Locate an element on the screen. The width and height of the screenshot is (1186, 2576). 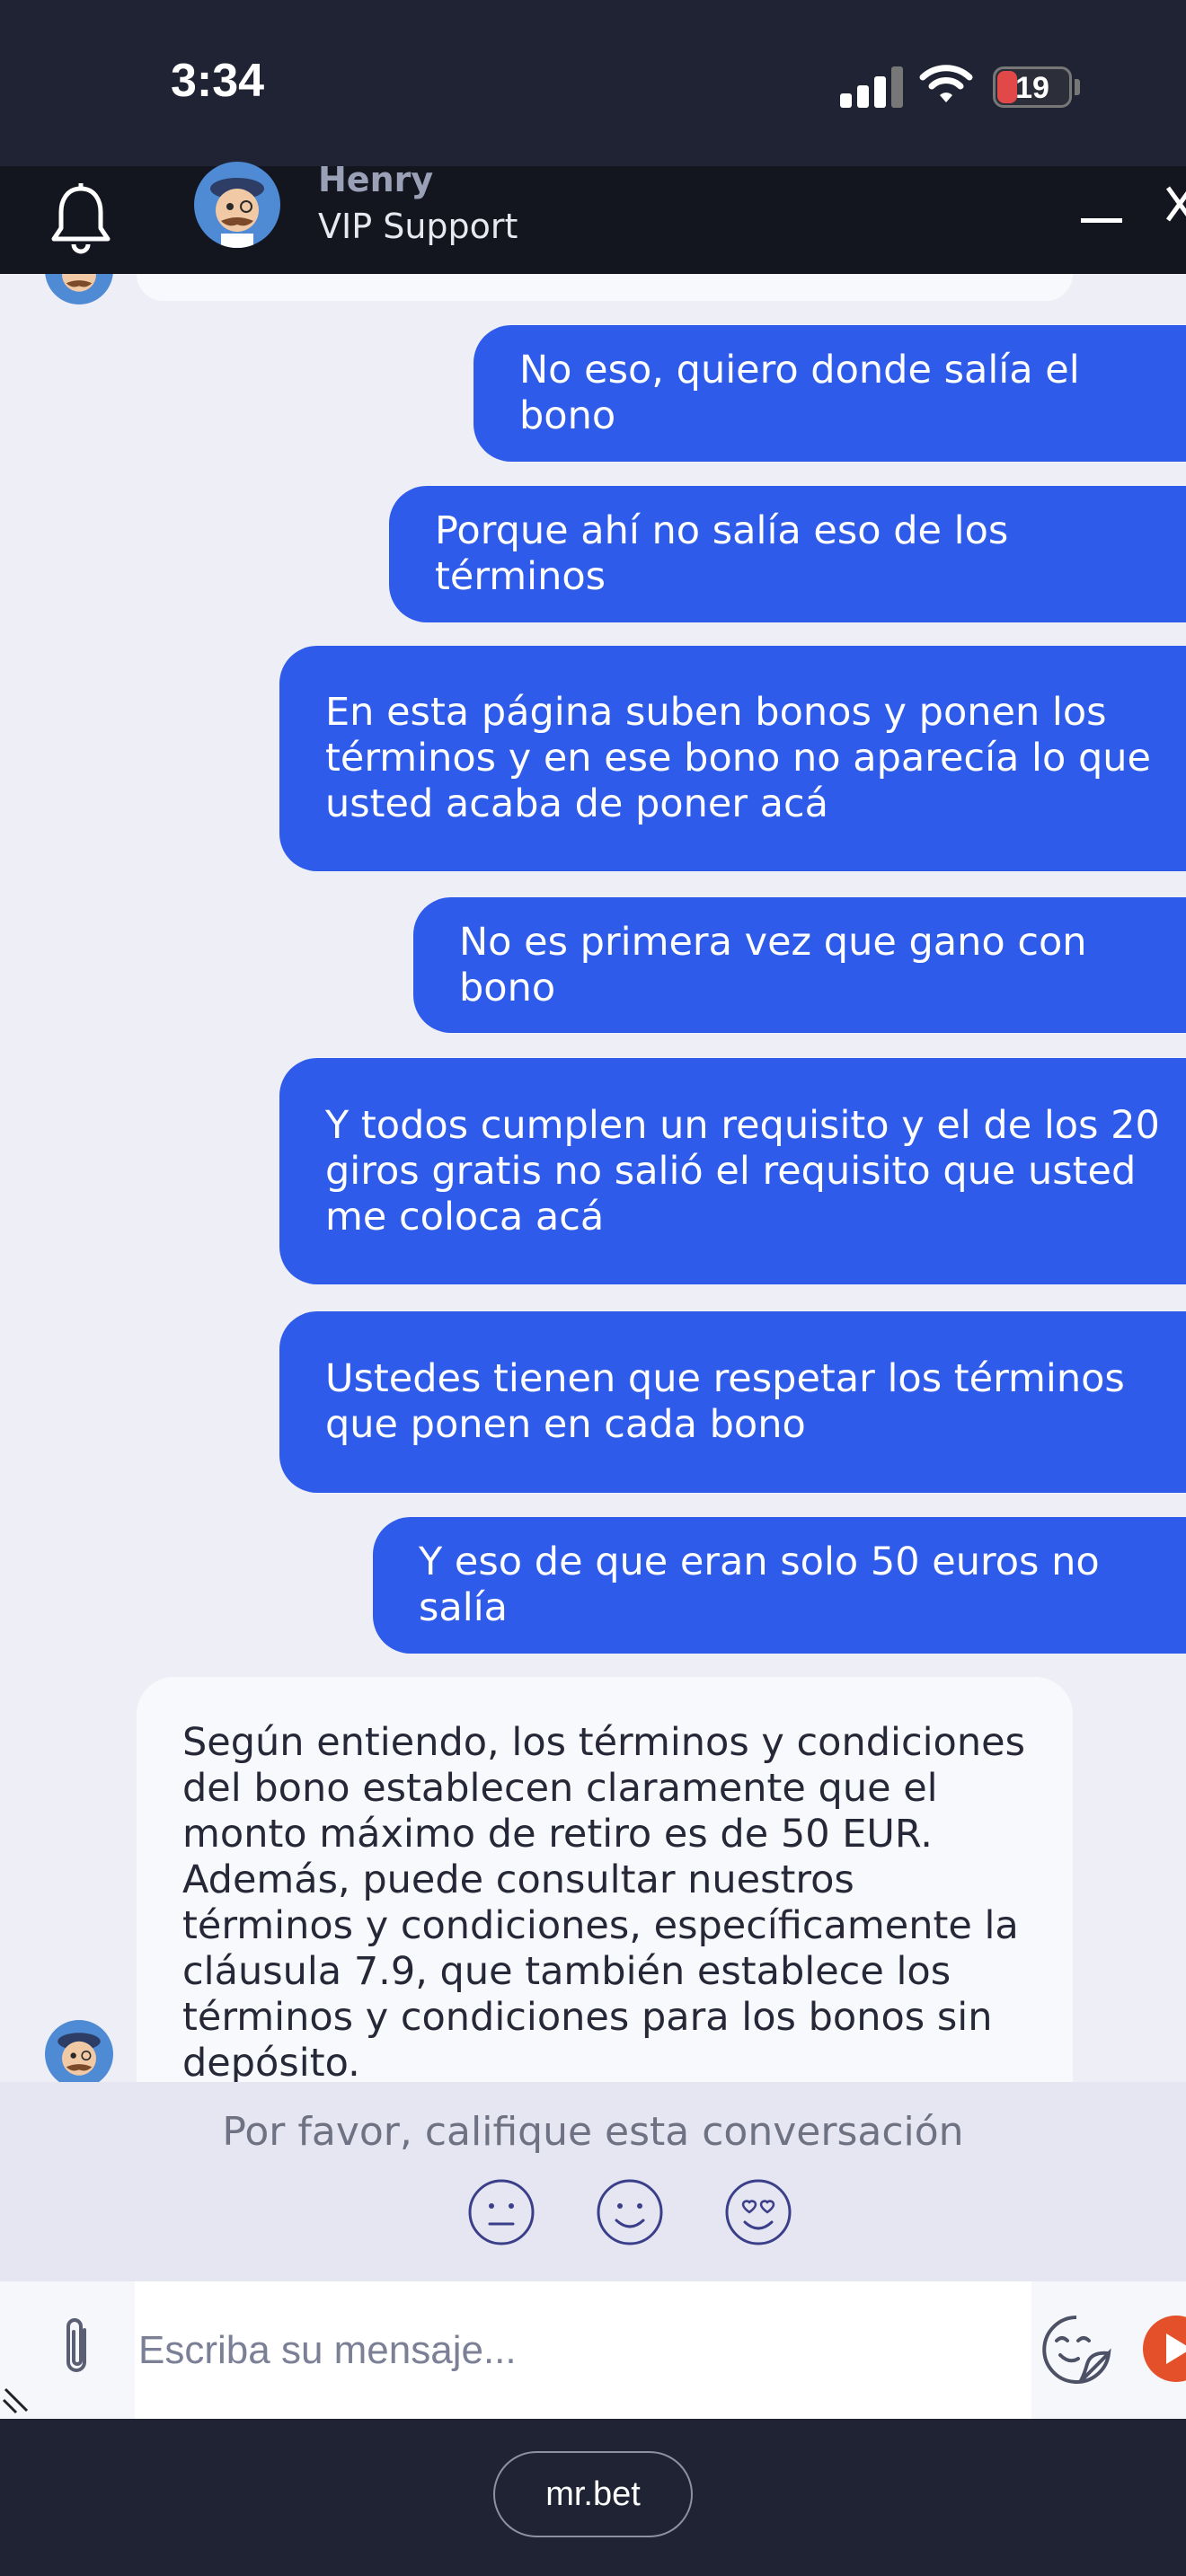
battery-level: 19 is located at coordinates (1032, 88).